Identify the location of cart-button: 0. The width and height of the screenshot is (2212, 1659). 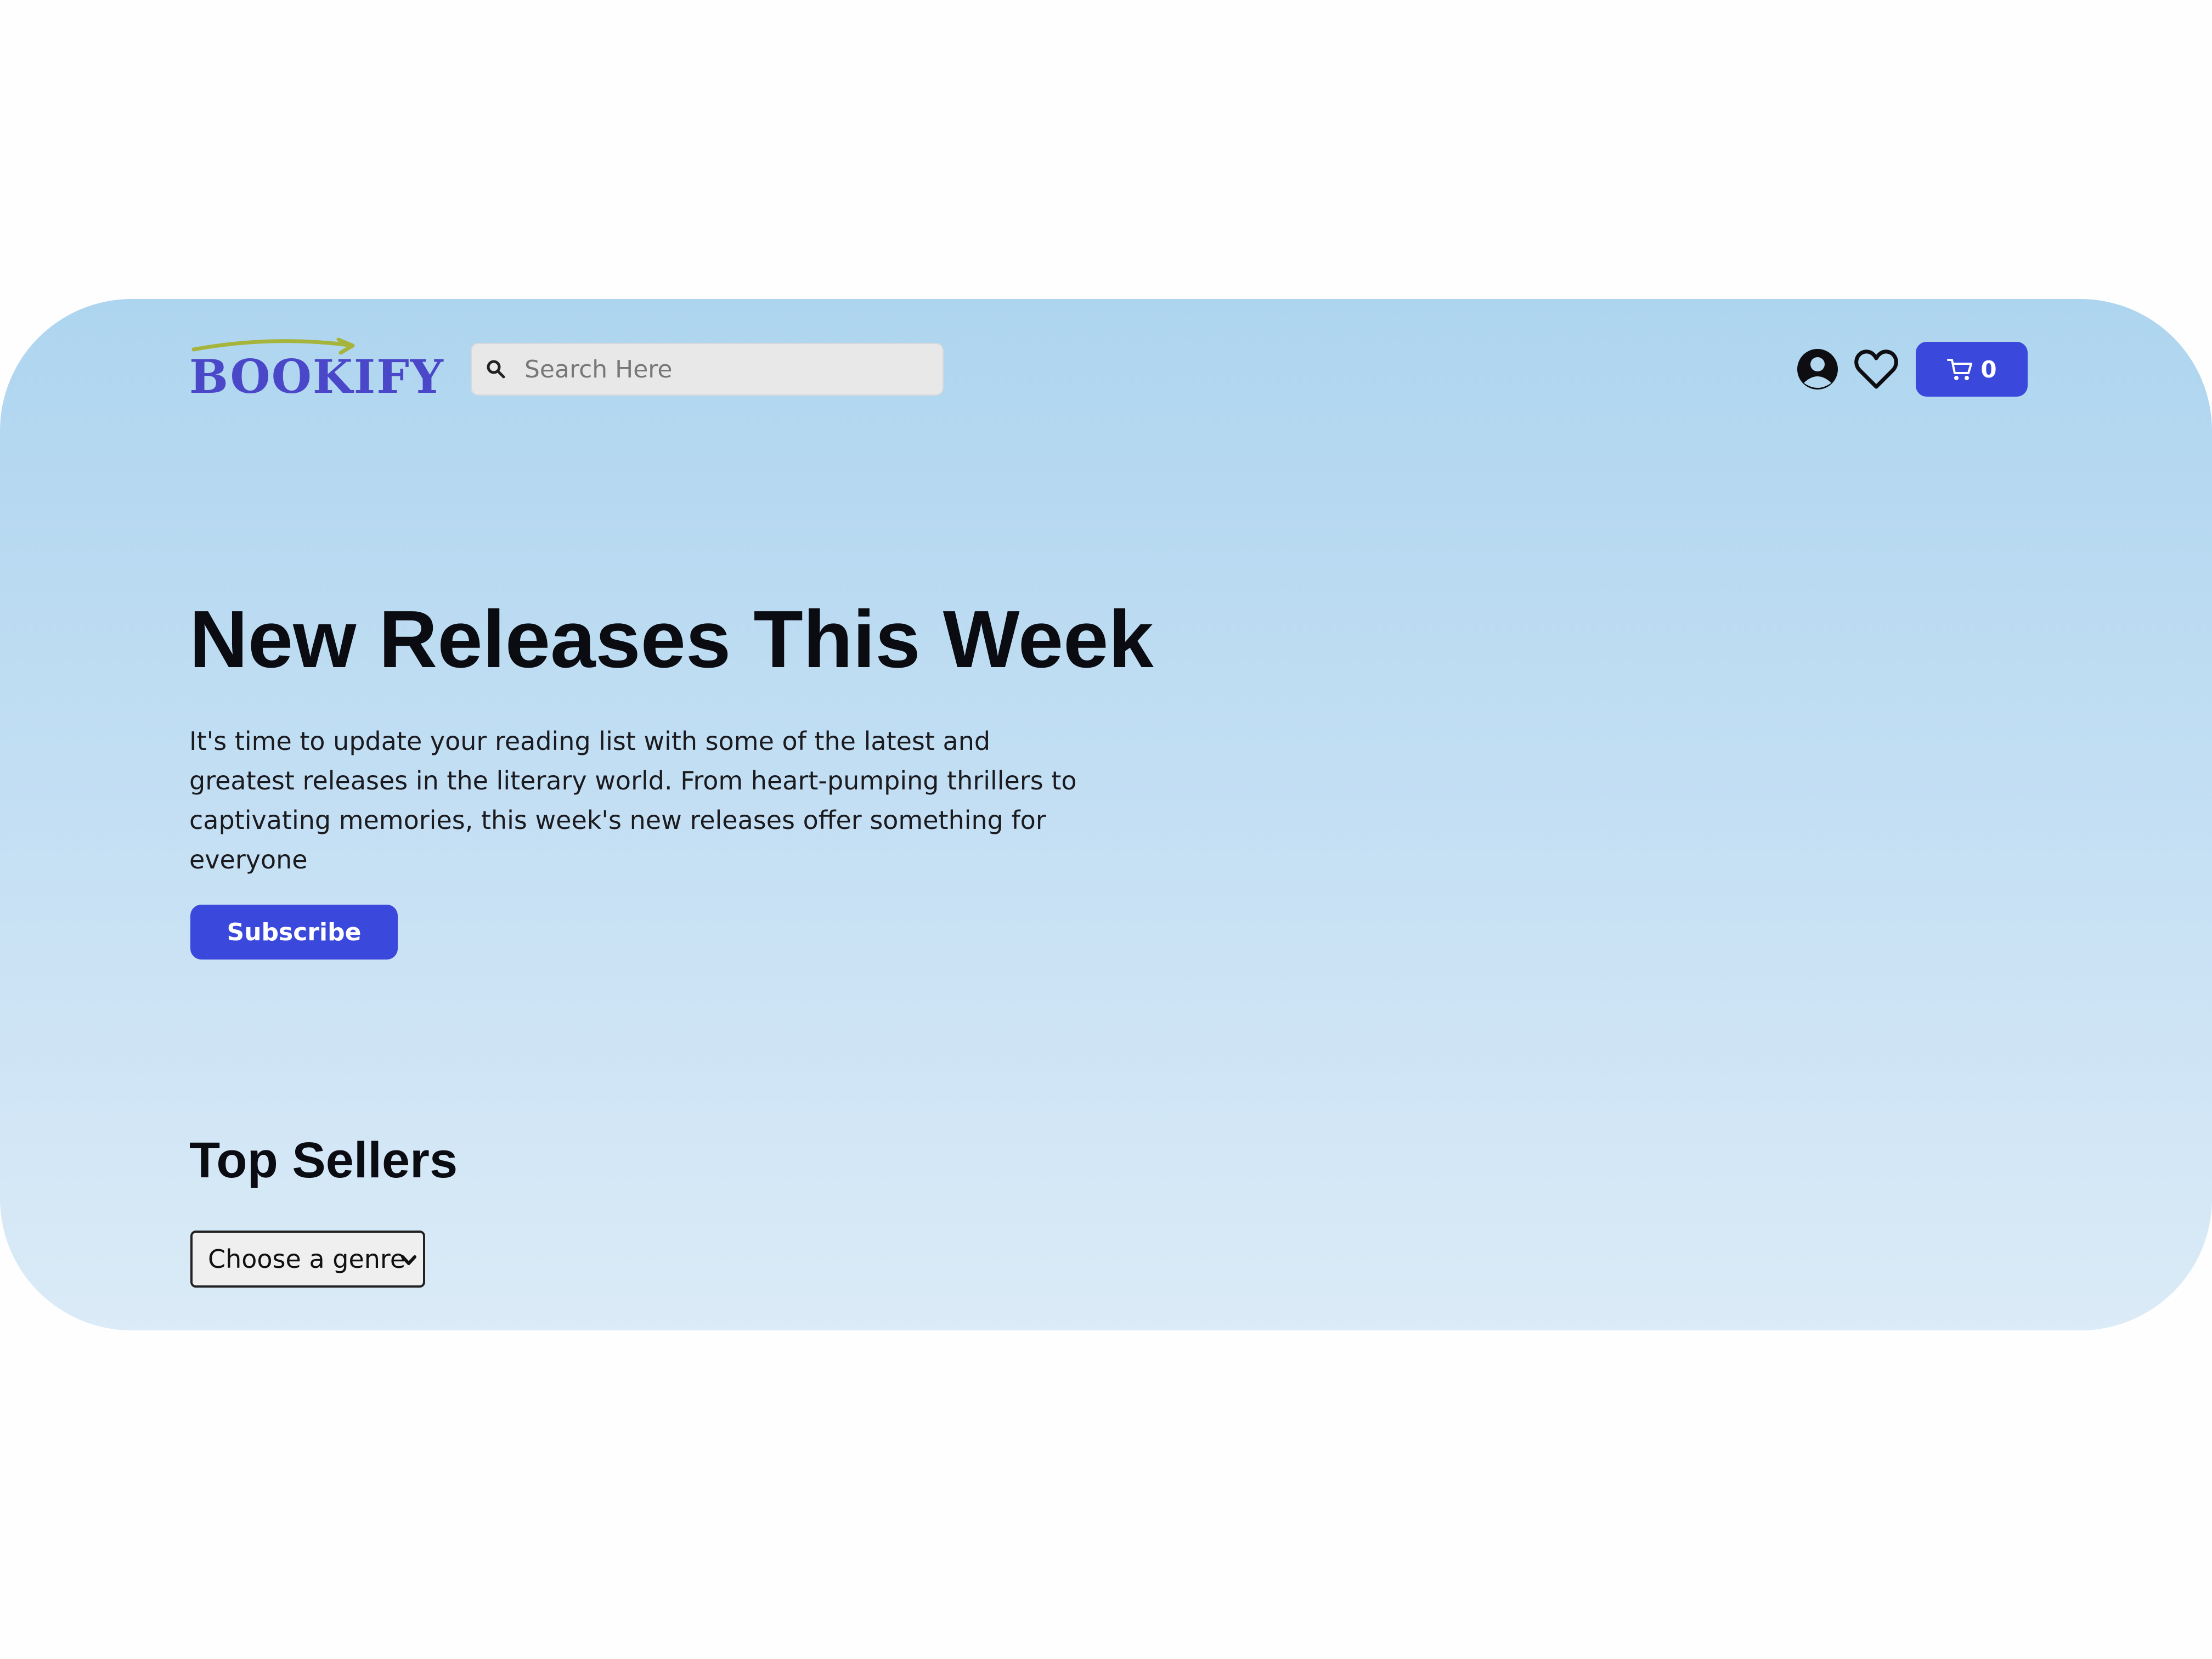
(1972, 369).